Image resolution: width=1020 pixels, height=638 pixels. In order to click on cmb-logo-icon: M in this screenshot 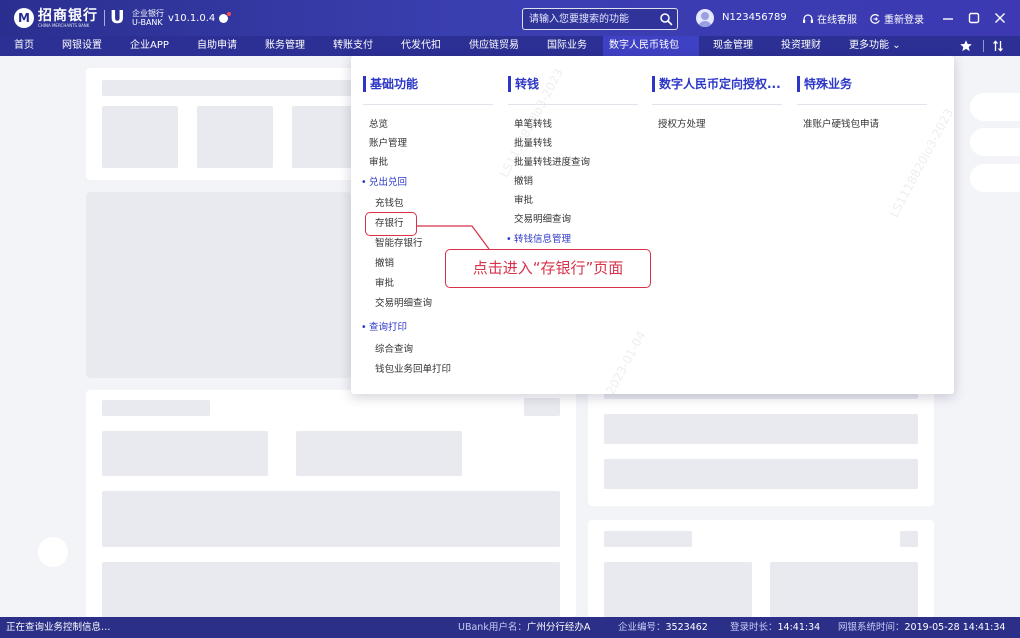, I will do `click(24, 18)`.